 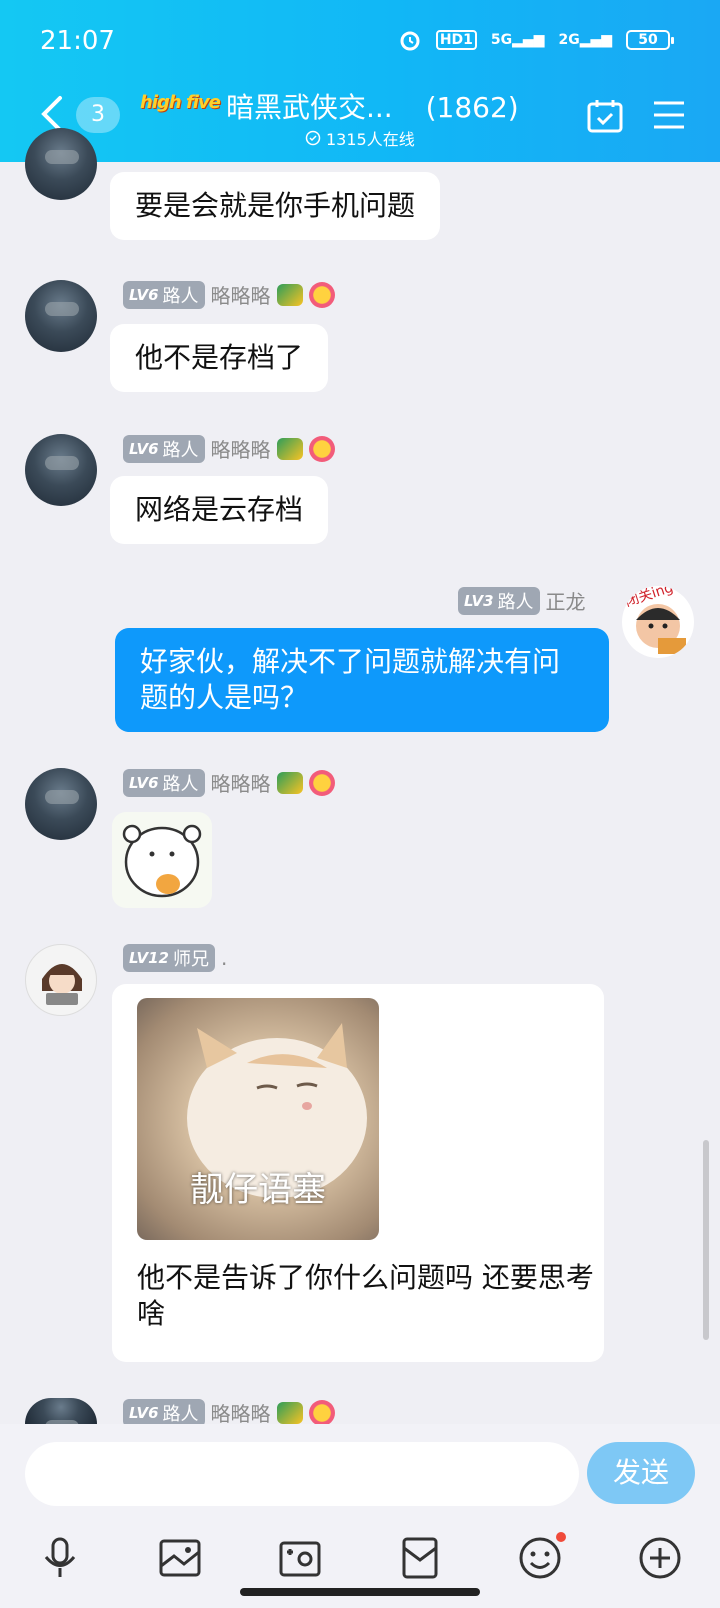 I want to click on red-packet-icon, so click(x=420, y=1558).